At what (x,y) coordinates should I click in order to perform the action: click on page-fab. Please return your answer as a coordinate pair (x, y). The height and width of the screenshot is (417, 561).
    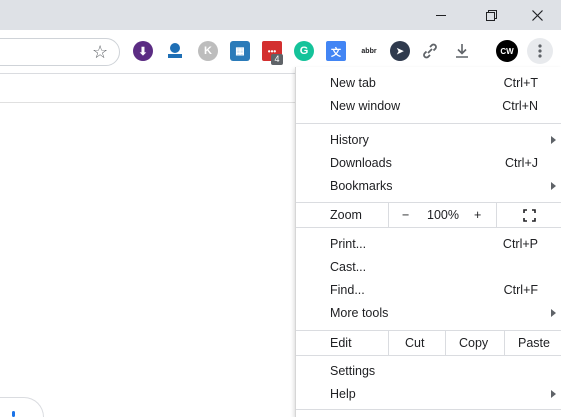
    Looking at the image, I should click on (22, 407).